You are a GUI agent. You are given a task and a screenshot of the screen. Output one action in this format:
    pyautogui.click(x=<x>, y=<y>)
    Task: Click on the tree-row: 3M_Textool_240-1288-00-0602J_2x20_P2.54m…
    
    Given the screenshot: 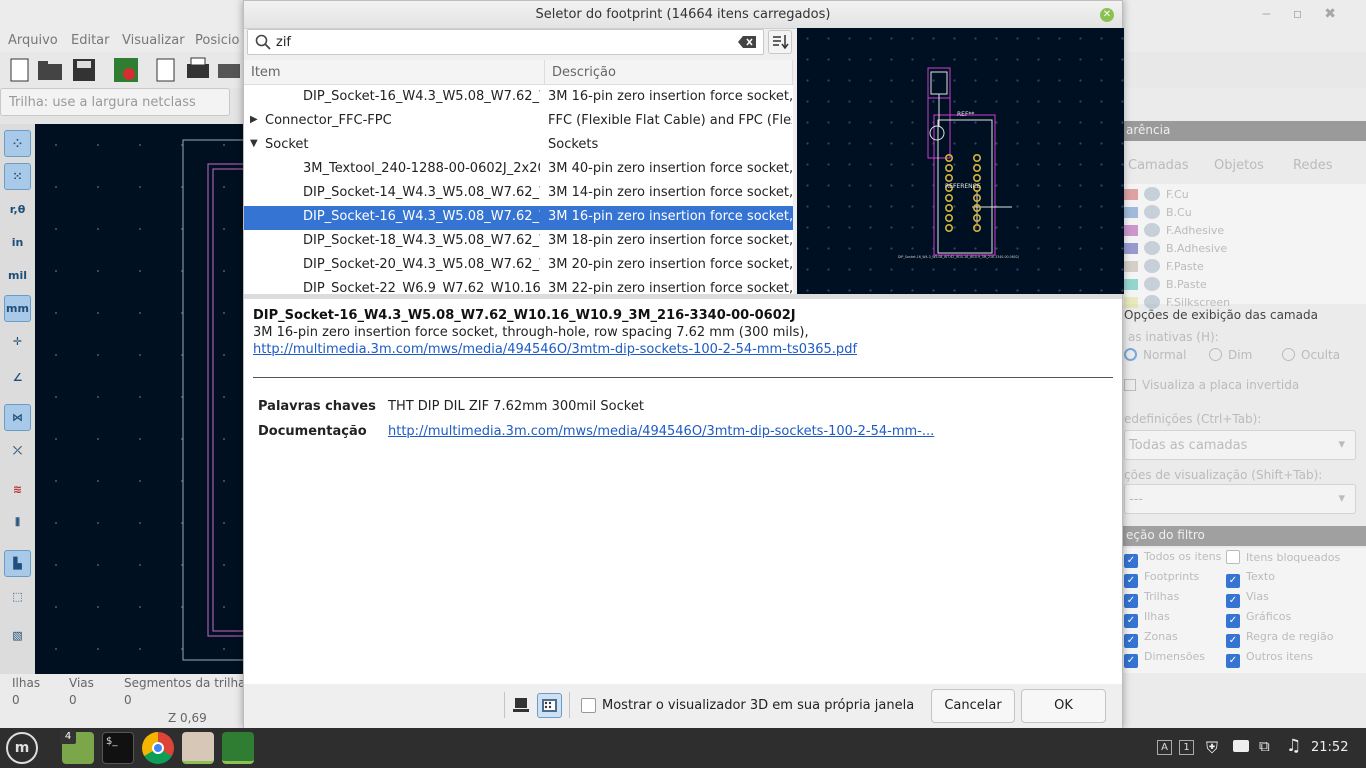 What is the action you would take?
    pyautogui.click(x=518, y=170)
    